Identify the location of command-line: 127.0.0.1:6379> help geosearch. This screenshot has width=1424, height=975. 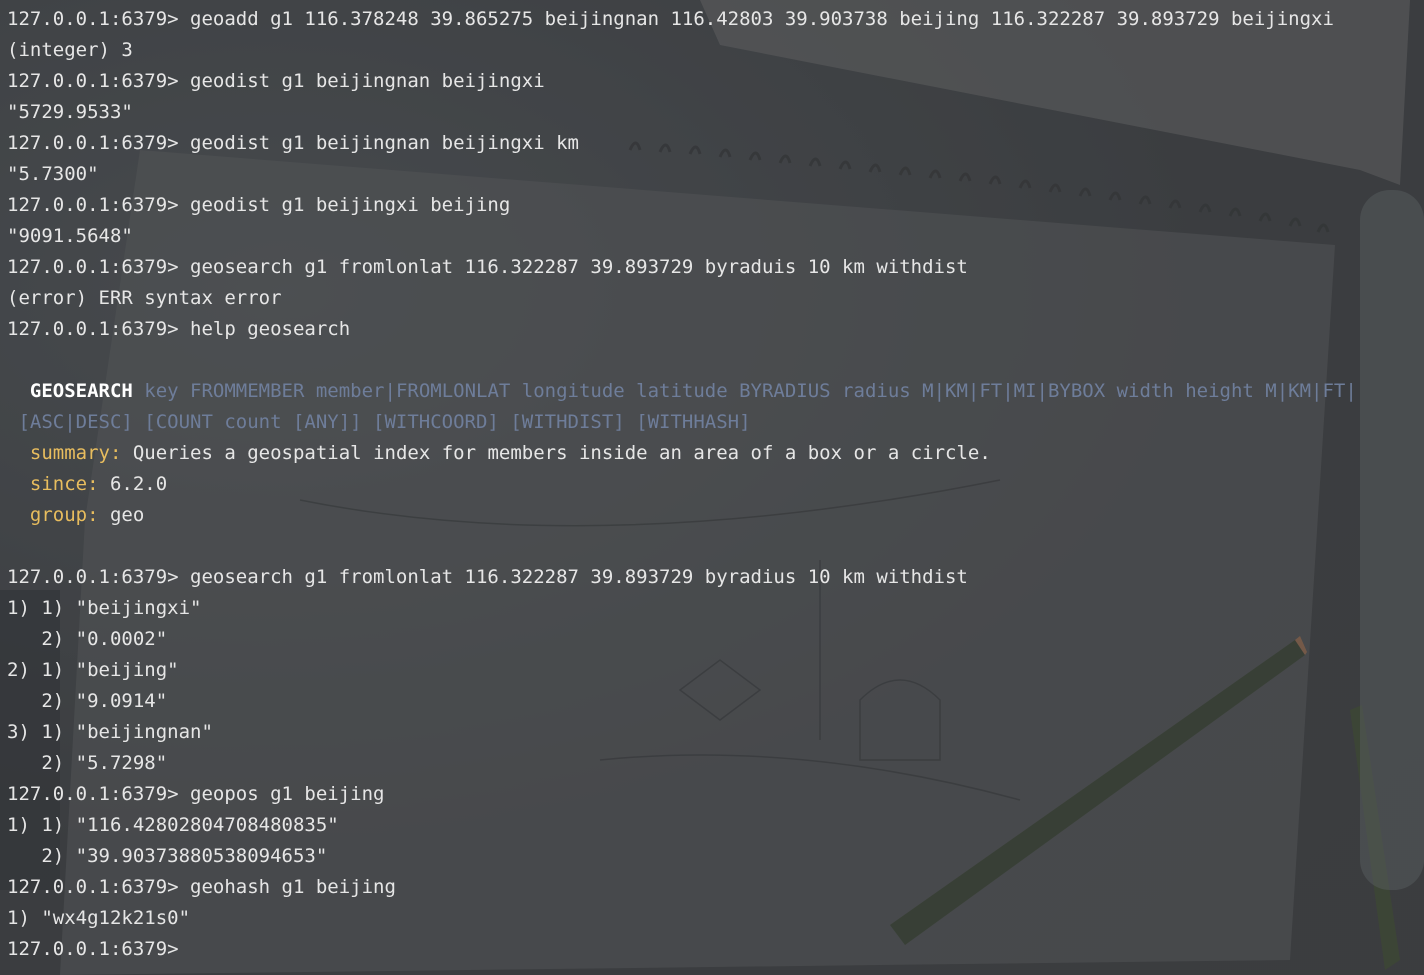
(179, 329).